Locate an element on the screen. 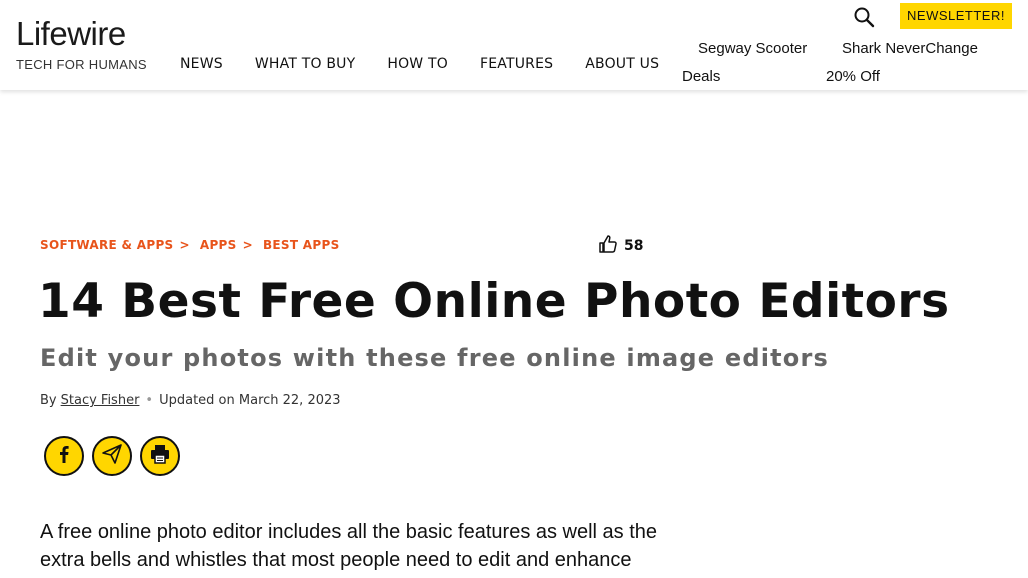 This screenshot has height=578, width=1028. paper-plane-icon is located at coordinates (112, 456).